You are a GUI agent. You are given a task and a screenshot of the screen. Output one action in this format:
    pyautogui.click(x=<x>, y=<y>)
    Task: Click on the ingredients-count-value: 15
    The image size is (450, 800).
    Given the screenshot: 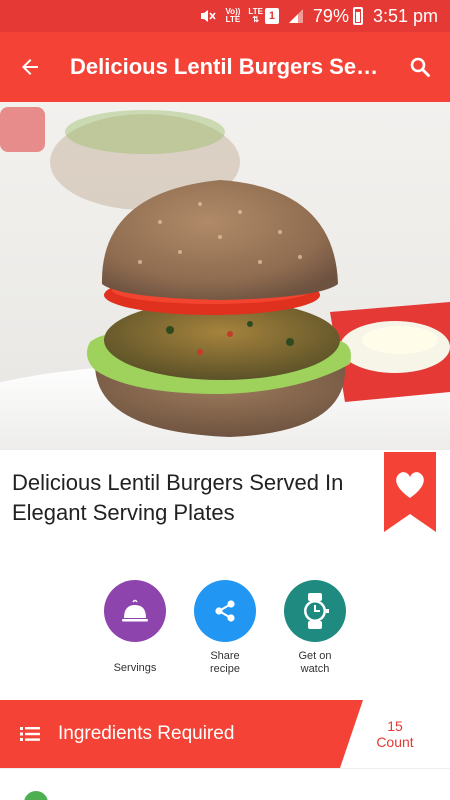 What is the action you would take?
    pyautogui.click(x=395, y=726)
    